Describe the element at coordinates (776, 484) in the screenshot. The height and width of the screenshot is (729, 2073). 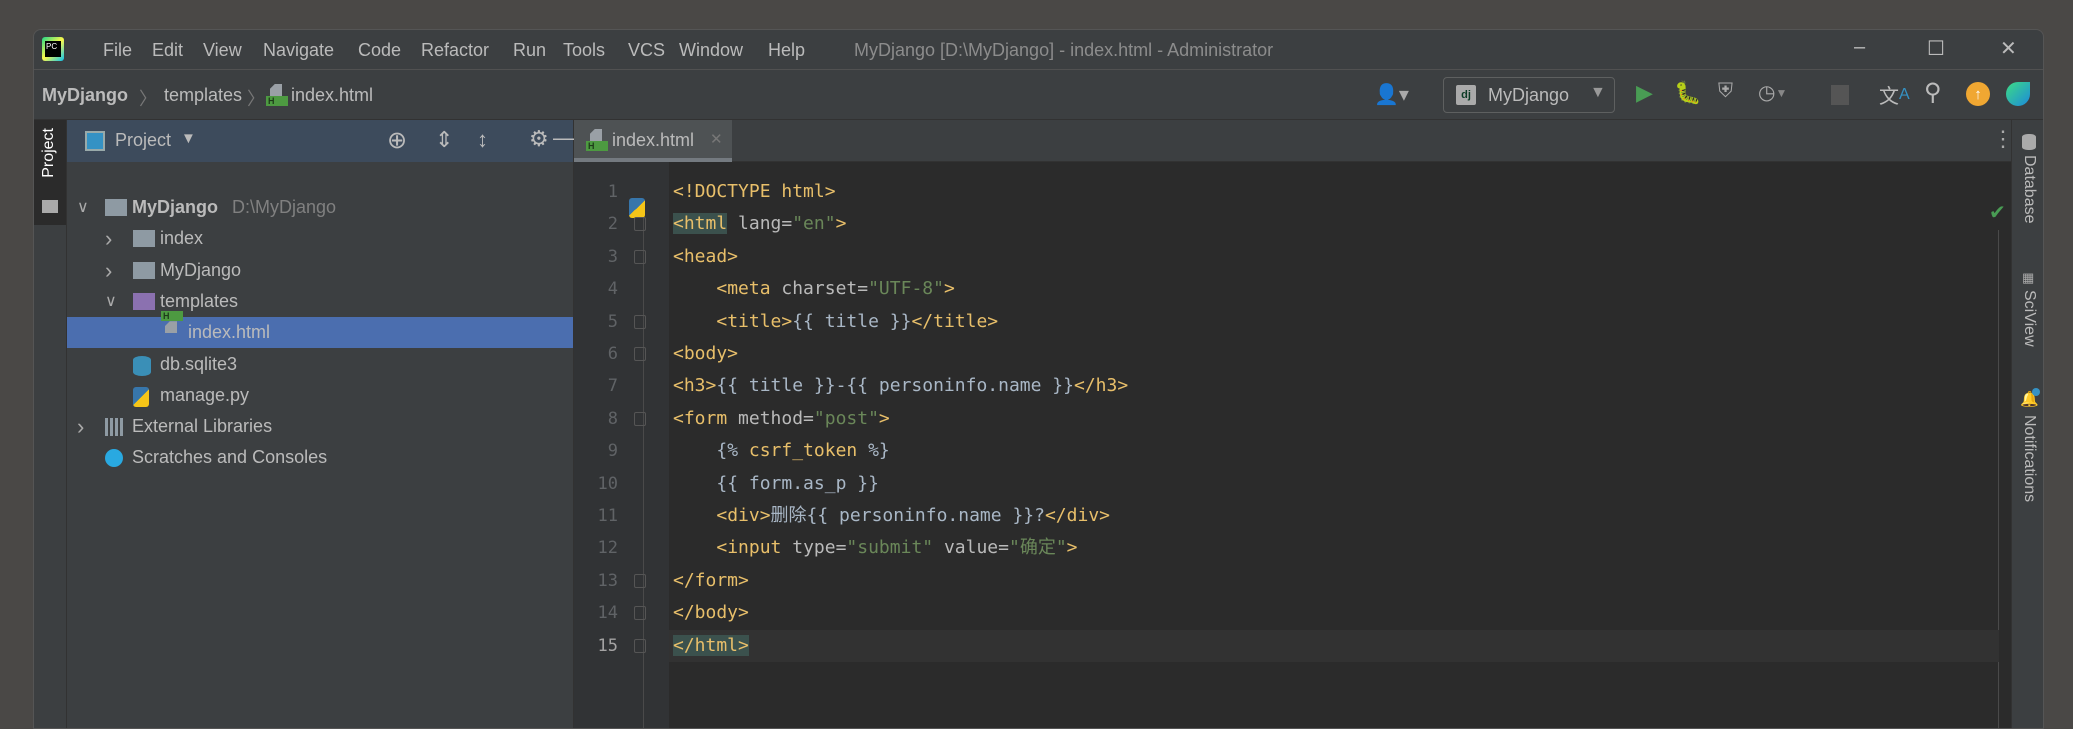
I see `code-line: {{ form.as_p }}` at that location.